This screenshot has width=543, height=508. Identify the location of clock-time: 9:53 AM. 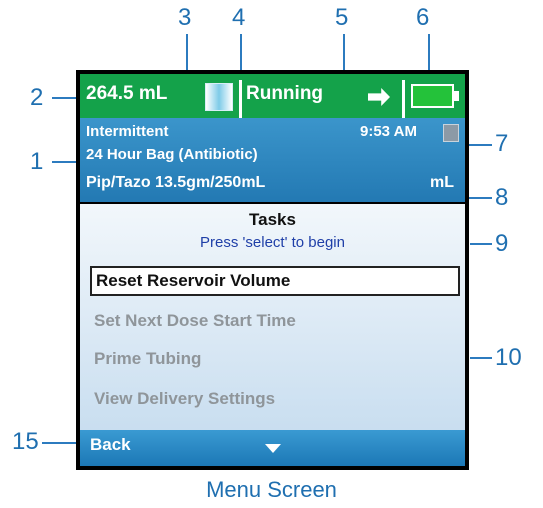
(388, 131).